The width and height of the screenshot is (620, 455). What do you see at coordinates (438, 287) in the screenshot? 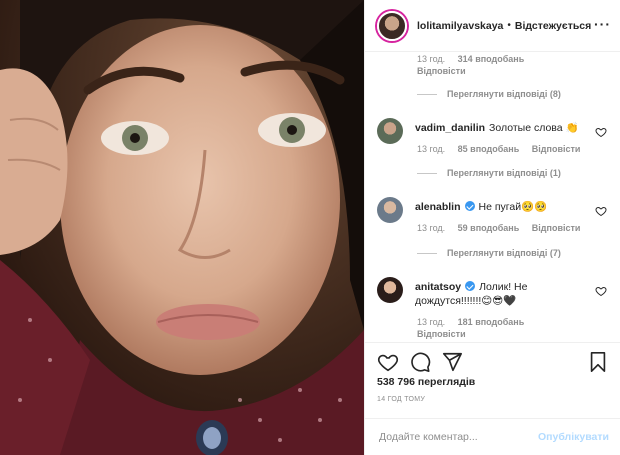
I see `commenter-username: anitatsoy` at bounding box center [438, 287].